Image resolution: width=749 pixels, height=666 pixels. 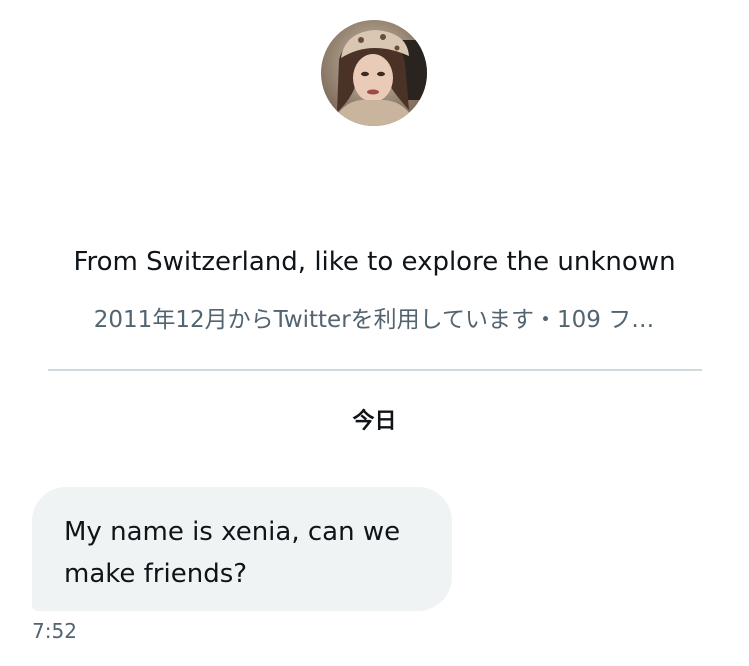 I want to click on profile-avatar, so click(x=374, y=73).